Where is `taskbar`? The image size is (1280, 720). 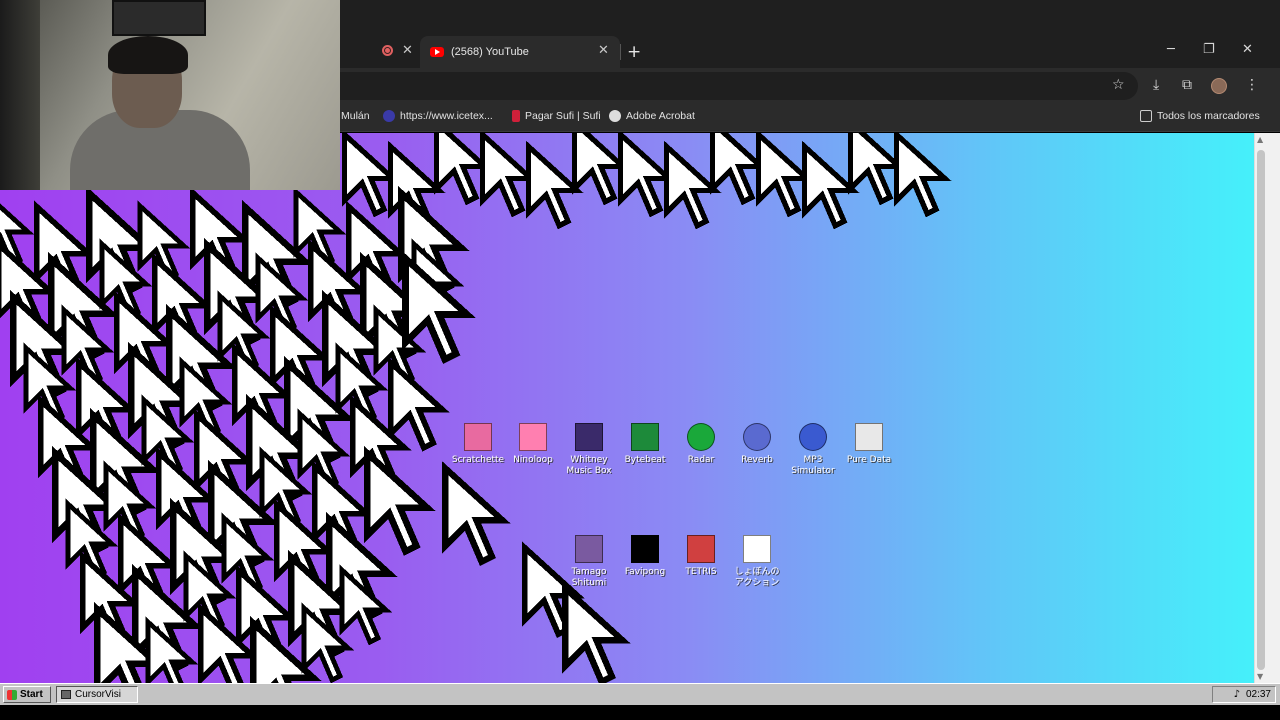
taskbar is located at coordinates (640, 694).